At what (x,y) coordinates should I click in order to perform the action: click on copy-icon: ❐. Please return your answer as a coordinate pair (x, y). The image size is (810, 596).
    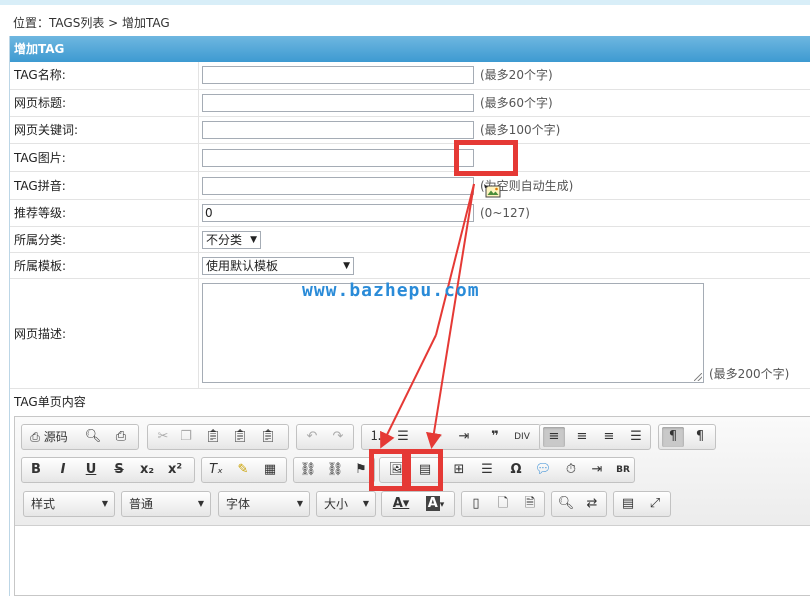
    Looking at the image, I should click on (186, 436).